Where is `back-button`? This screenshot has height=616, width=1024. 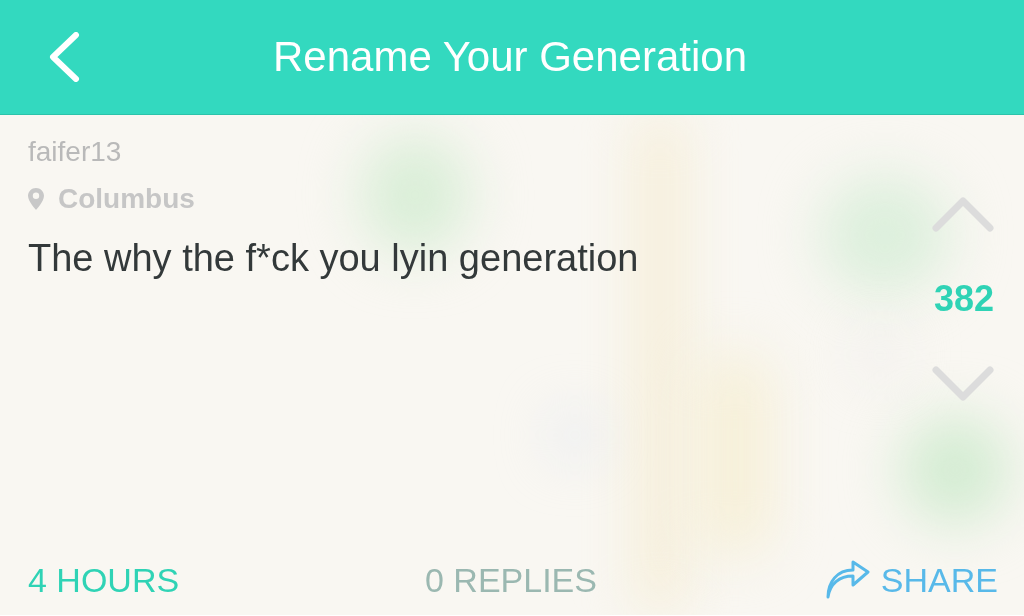
back-button is located at coordinates (64, 57).